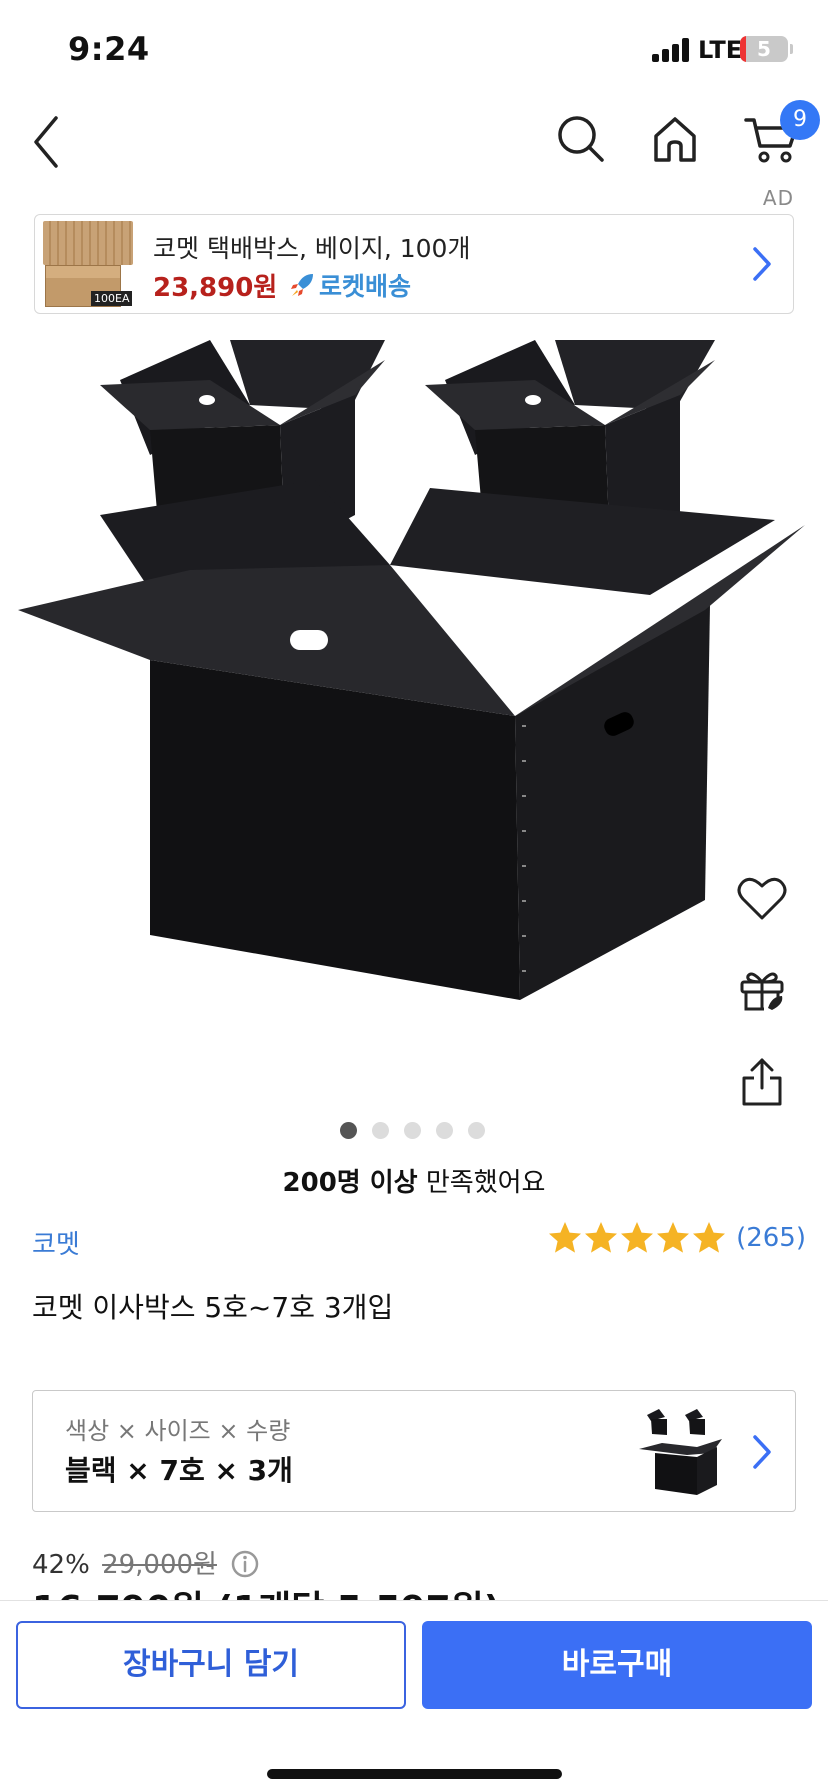 This screenshot has width=828, height=1792. Describe the element at coordinates (178, 1431) in the screenshot. I see `option-label: 색상 × 사이즈 × 수량` at that location.